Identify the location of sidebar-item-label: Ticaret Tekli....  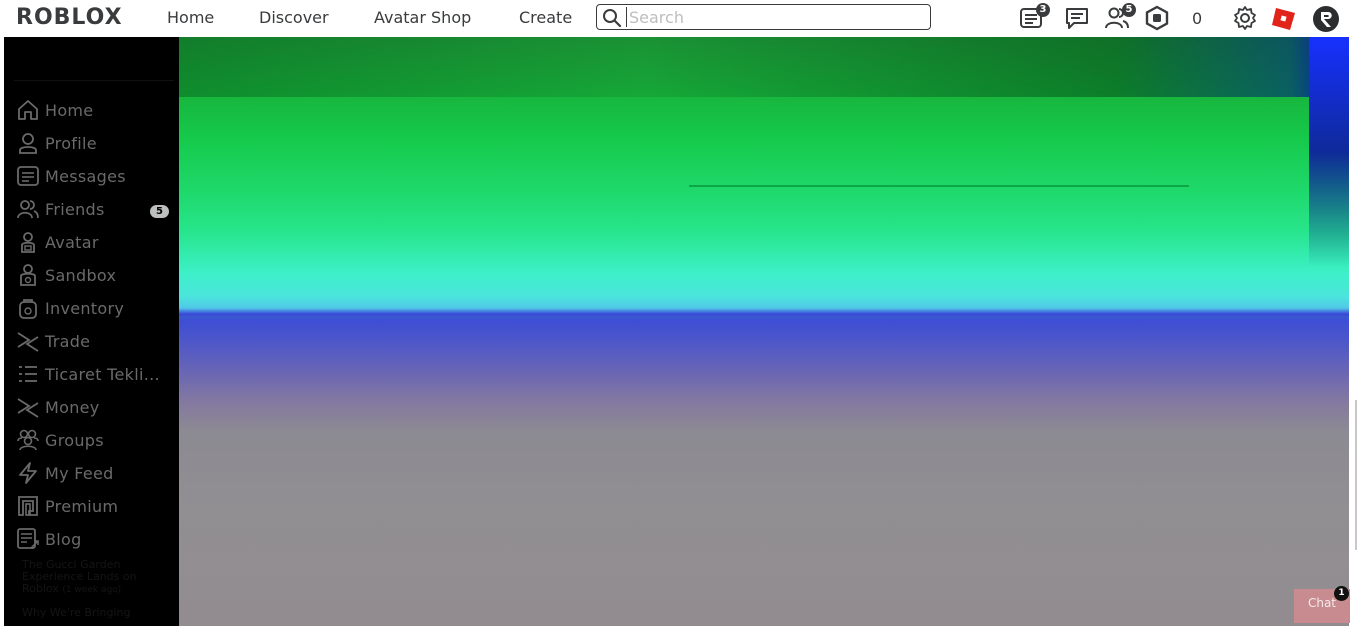
(102, 374).